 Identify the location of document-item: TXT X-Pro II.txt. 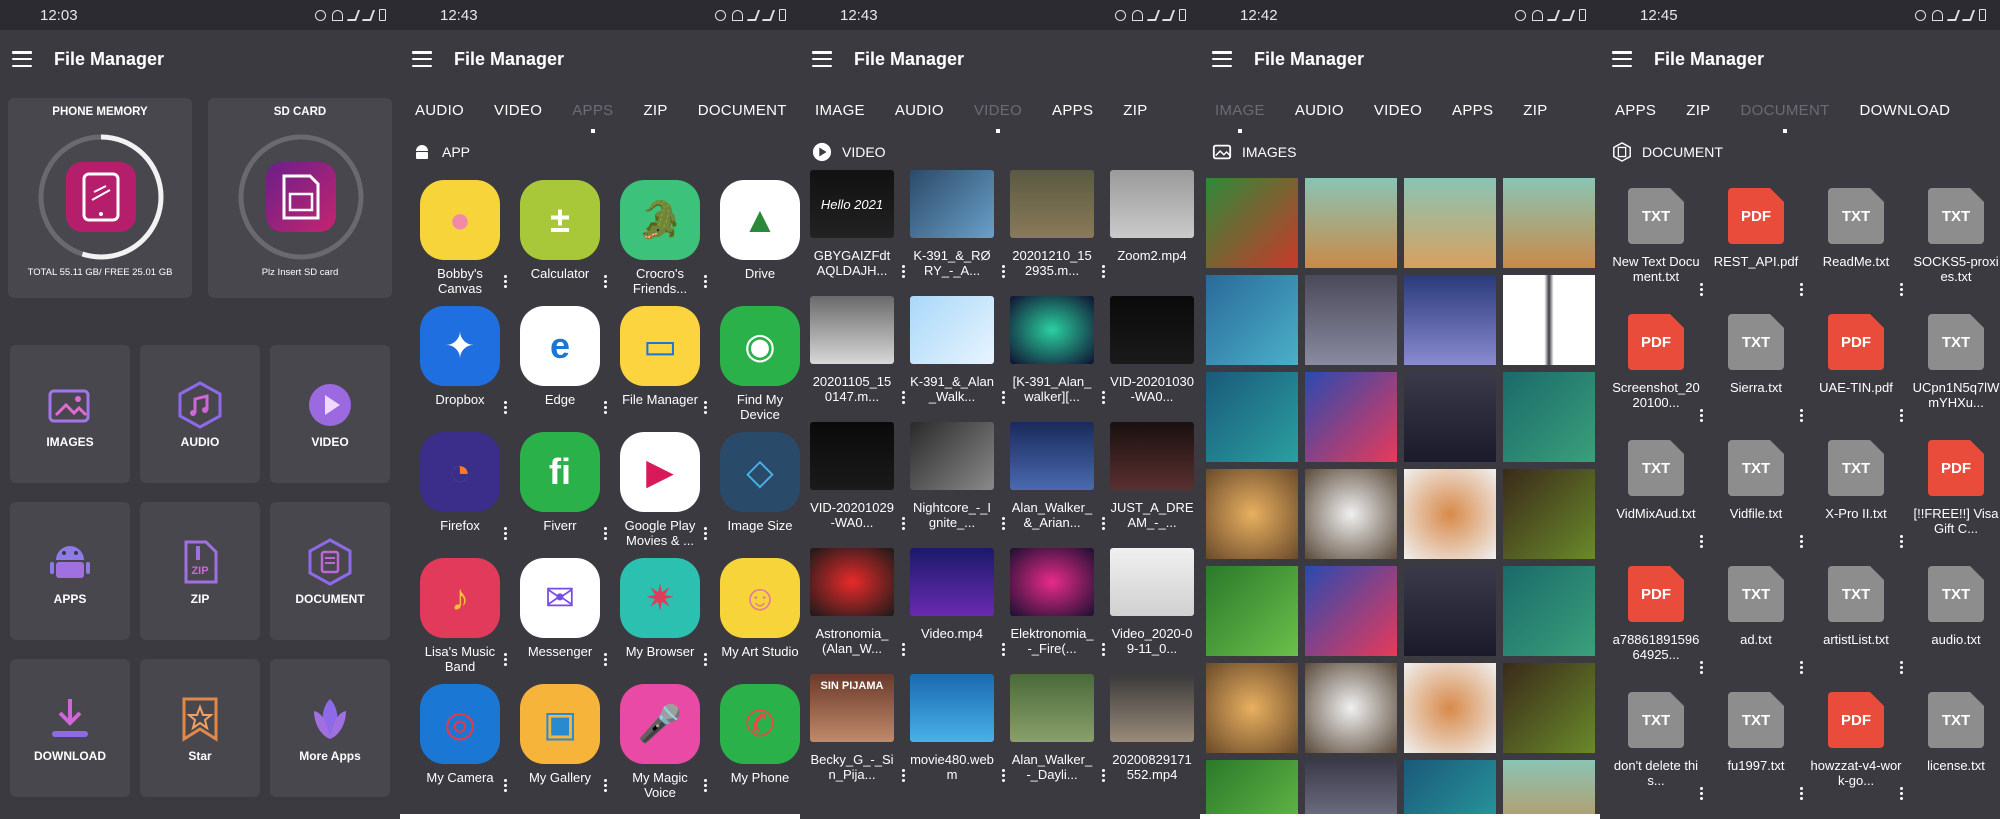
(1856, 503).